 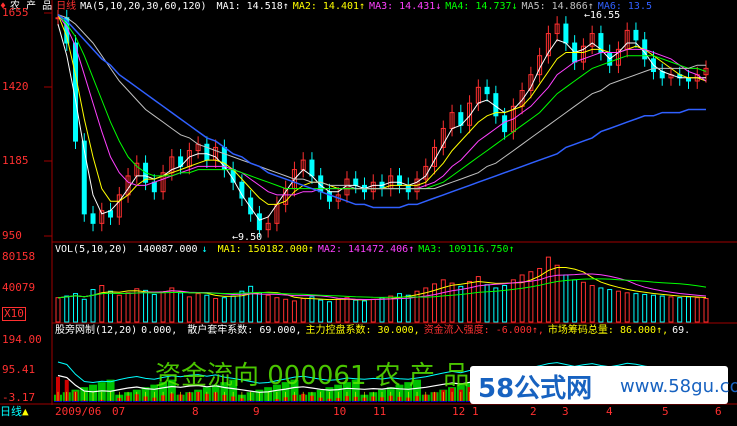 I want to click on x-tick: 3, so click(x=565, y=411).